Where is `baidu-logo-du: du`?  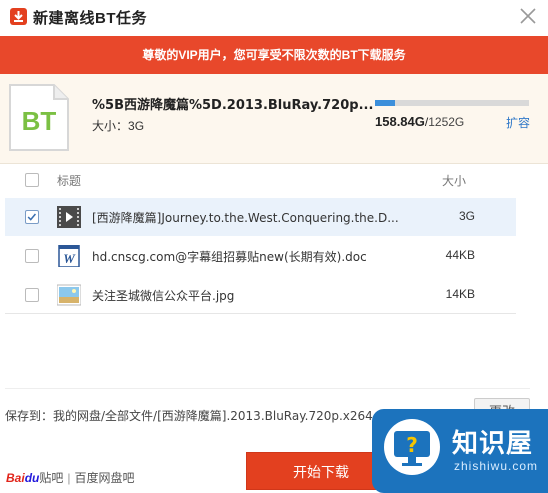 baidu-logo-du: du is located at coordinates (32, 478).